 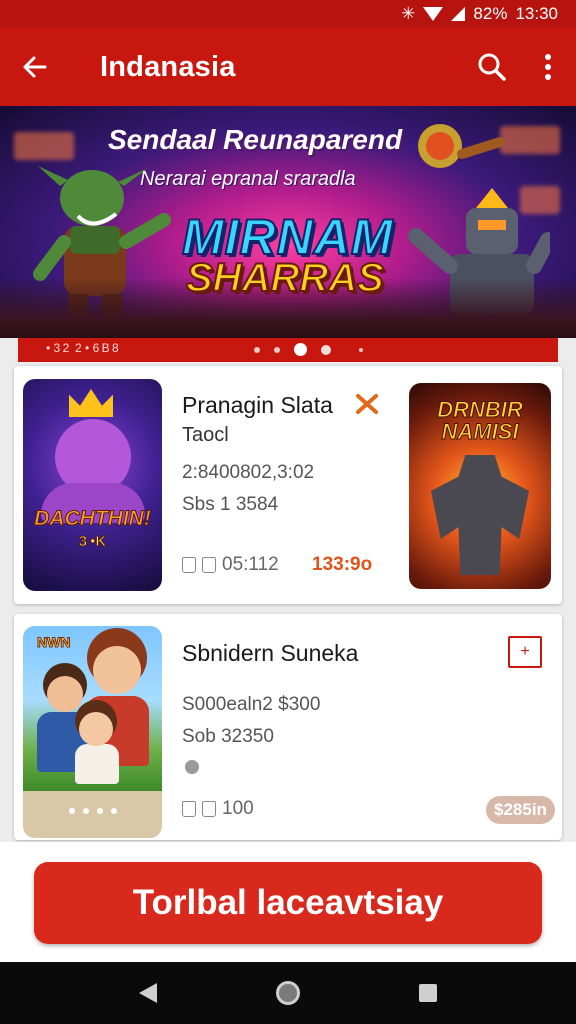 I want to click on knight-figure, so click(x=480, y=515).